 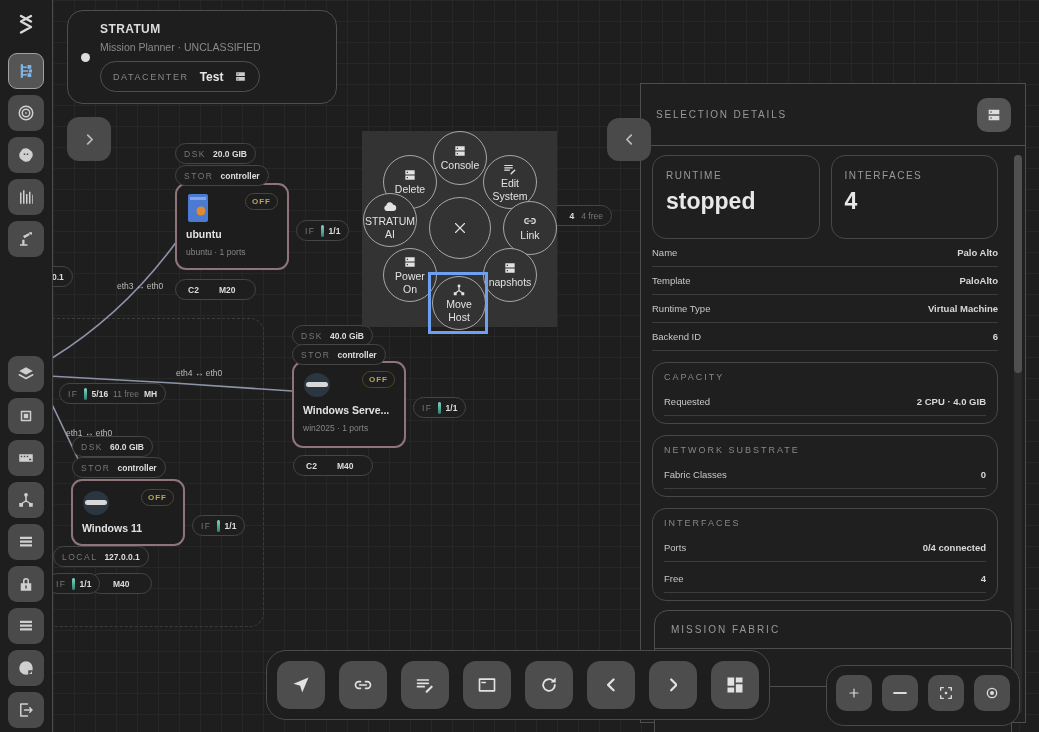 I want to click on menu-item: Link, so click(x=530, y=228).